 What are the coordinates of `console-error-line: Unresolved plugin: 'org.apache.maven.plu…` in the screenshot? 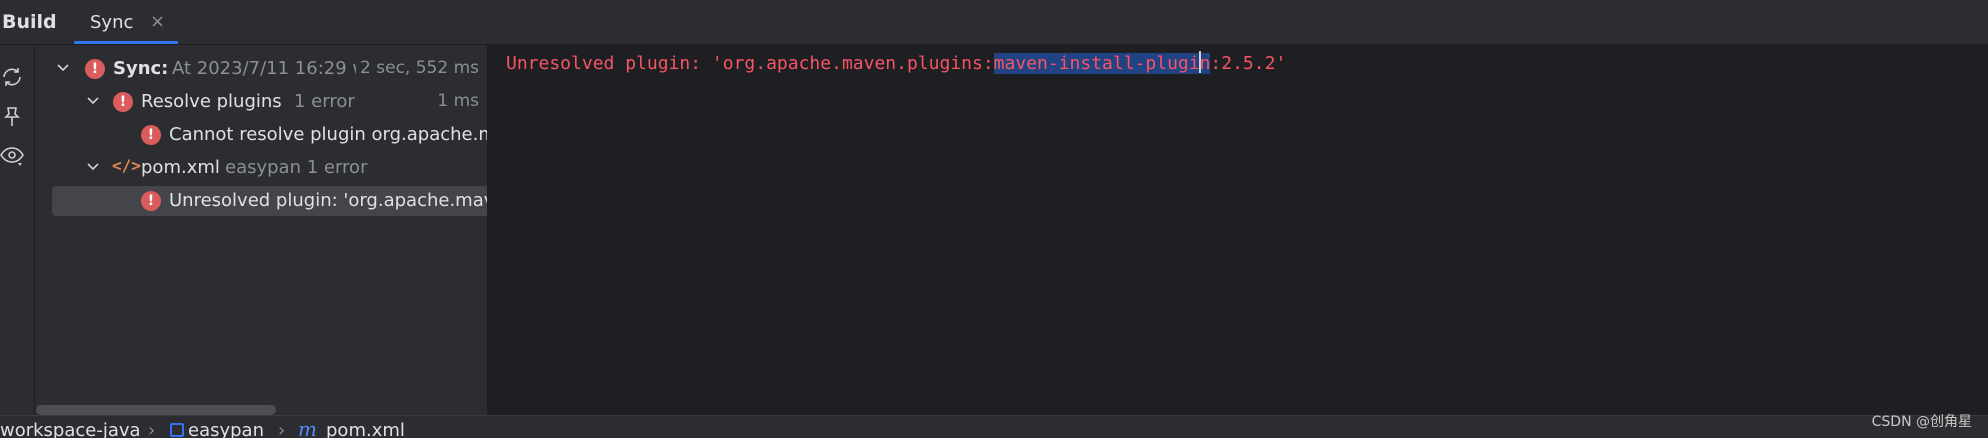 It's located at (896, 62).